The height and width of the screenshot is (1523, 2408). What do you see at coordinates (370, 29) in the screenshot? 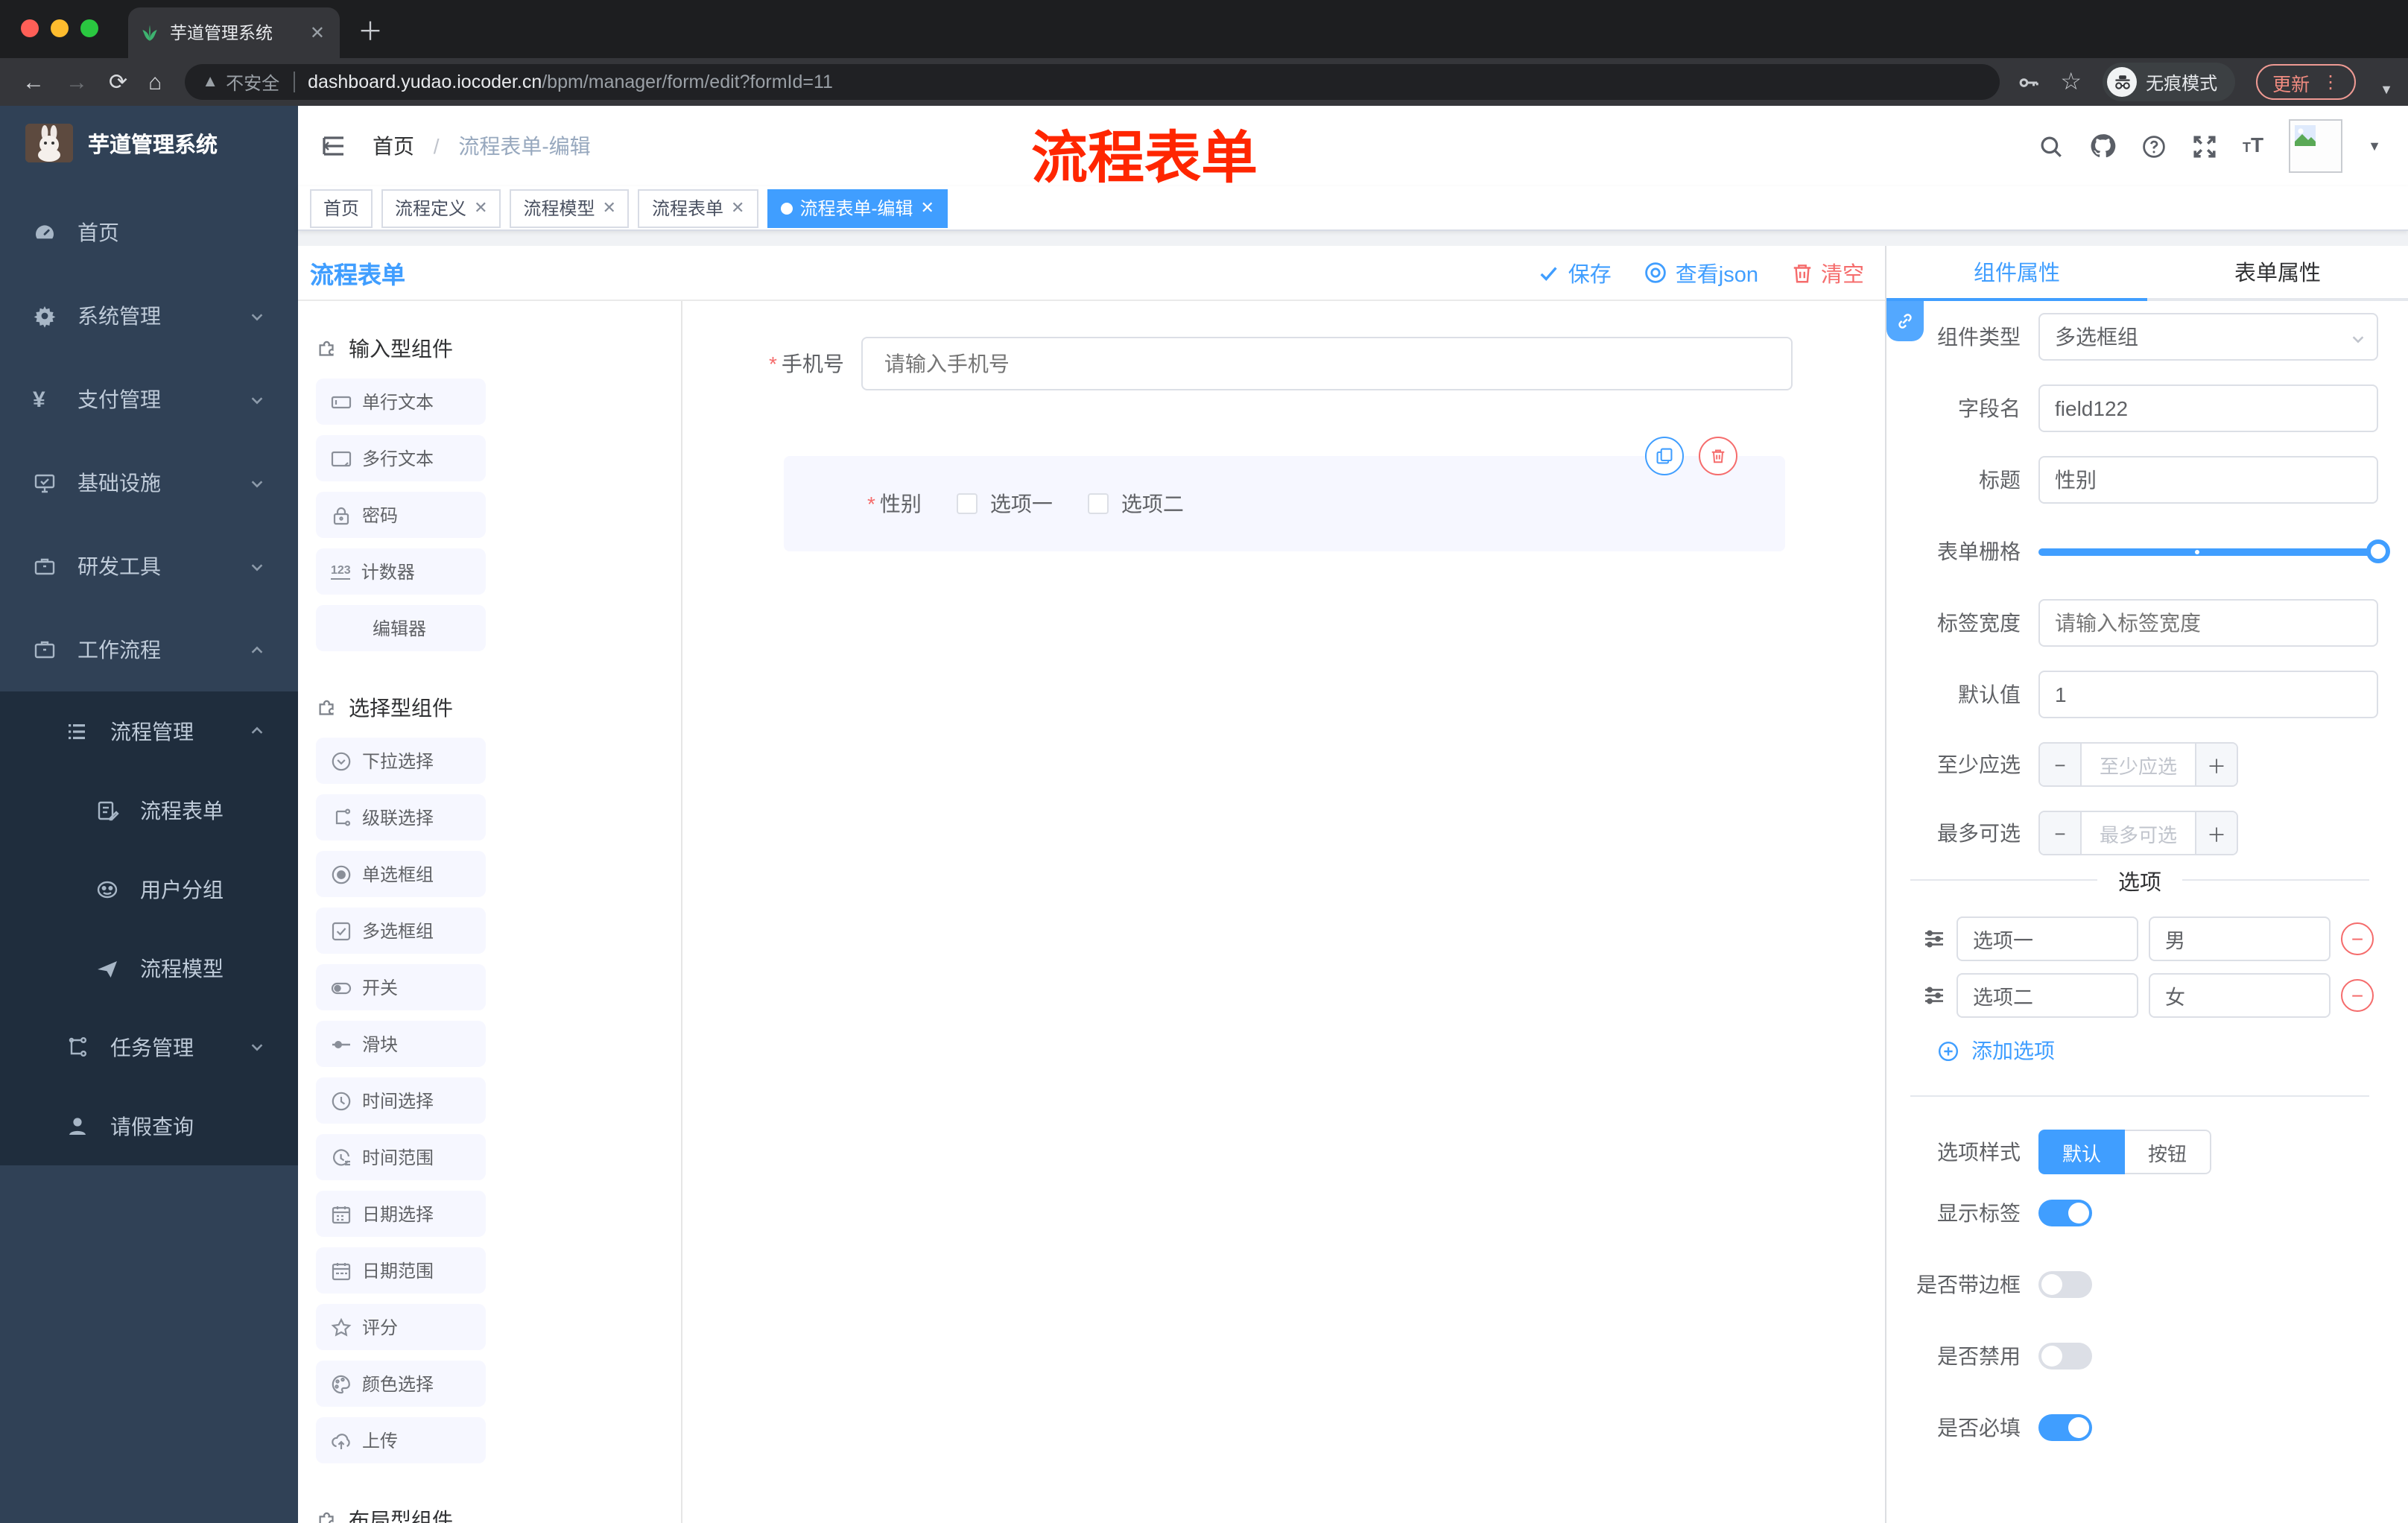
I see `new-tab-button: ＋` at bounding box center [370, 29].